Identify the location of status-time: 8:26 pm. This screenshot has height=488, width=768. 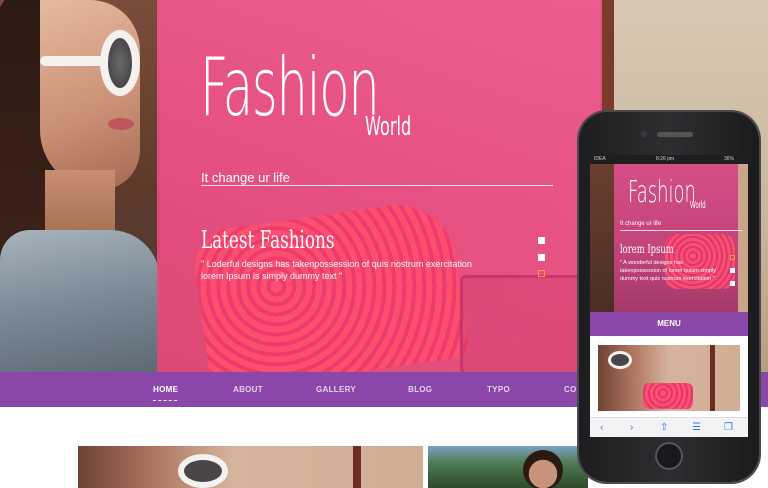
(665, 159).